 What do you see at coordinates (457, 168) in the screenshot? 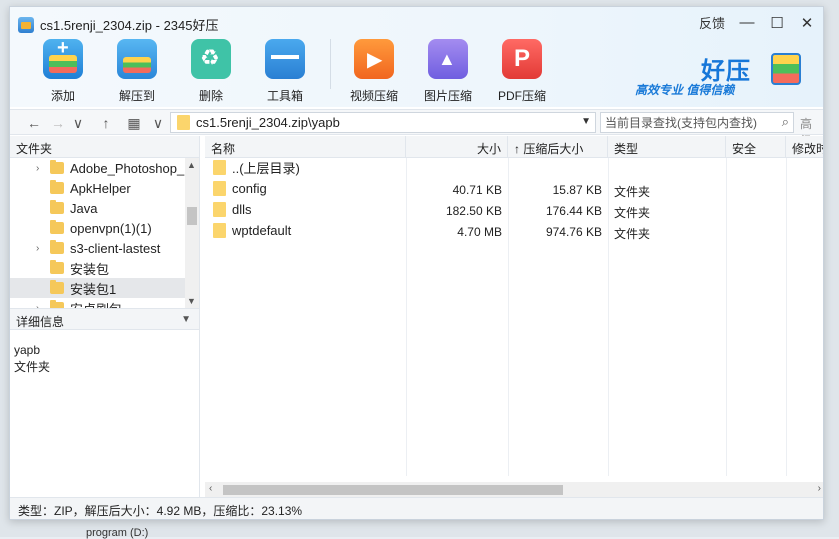
I see `file-size` at bounding box center [457, 168].